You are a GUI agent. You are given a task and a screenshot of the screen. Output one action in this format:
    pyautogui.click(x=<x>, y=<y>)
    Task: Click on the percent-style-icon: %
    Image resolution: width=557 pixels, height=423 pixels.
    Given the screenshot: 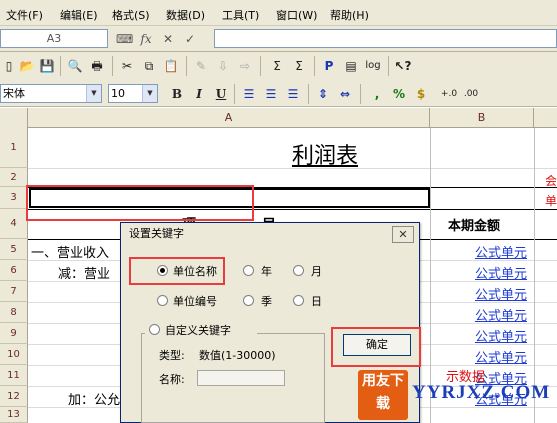 What is the action you would take?
    pyautogui.click(x=399, y=94)
    